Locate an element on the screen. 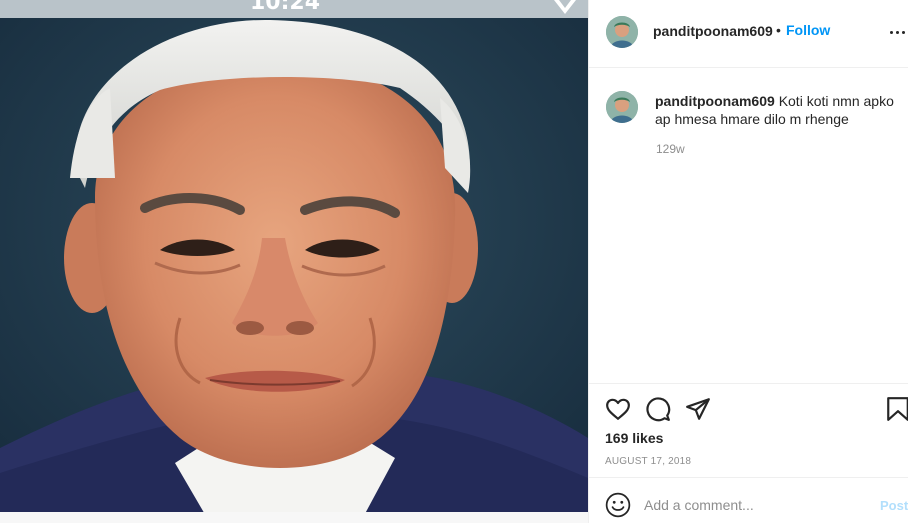 The height and width of the screenshot is (523, 908). share-icon is located at coordinates (698, 409).